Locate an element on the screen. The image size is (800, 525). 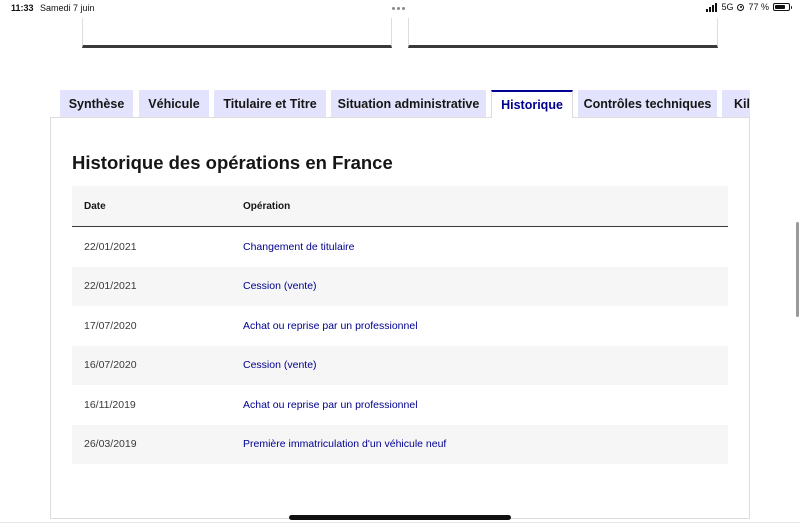
tab-situation-administrative: Situation administrative is located at coordinates (408, 104).